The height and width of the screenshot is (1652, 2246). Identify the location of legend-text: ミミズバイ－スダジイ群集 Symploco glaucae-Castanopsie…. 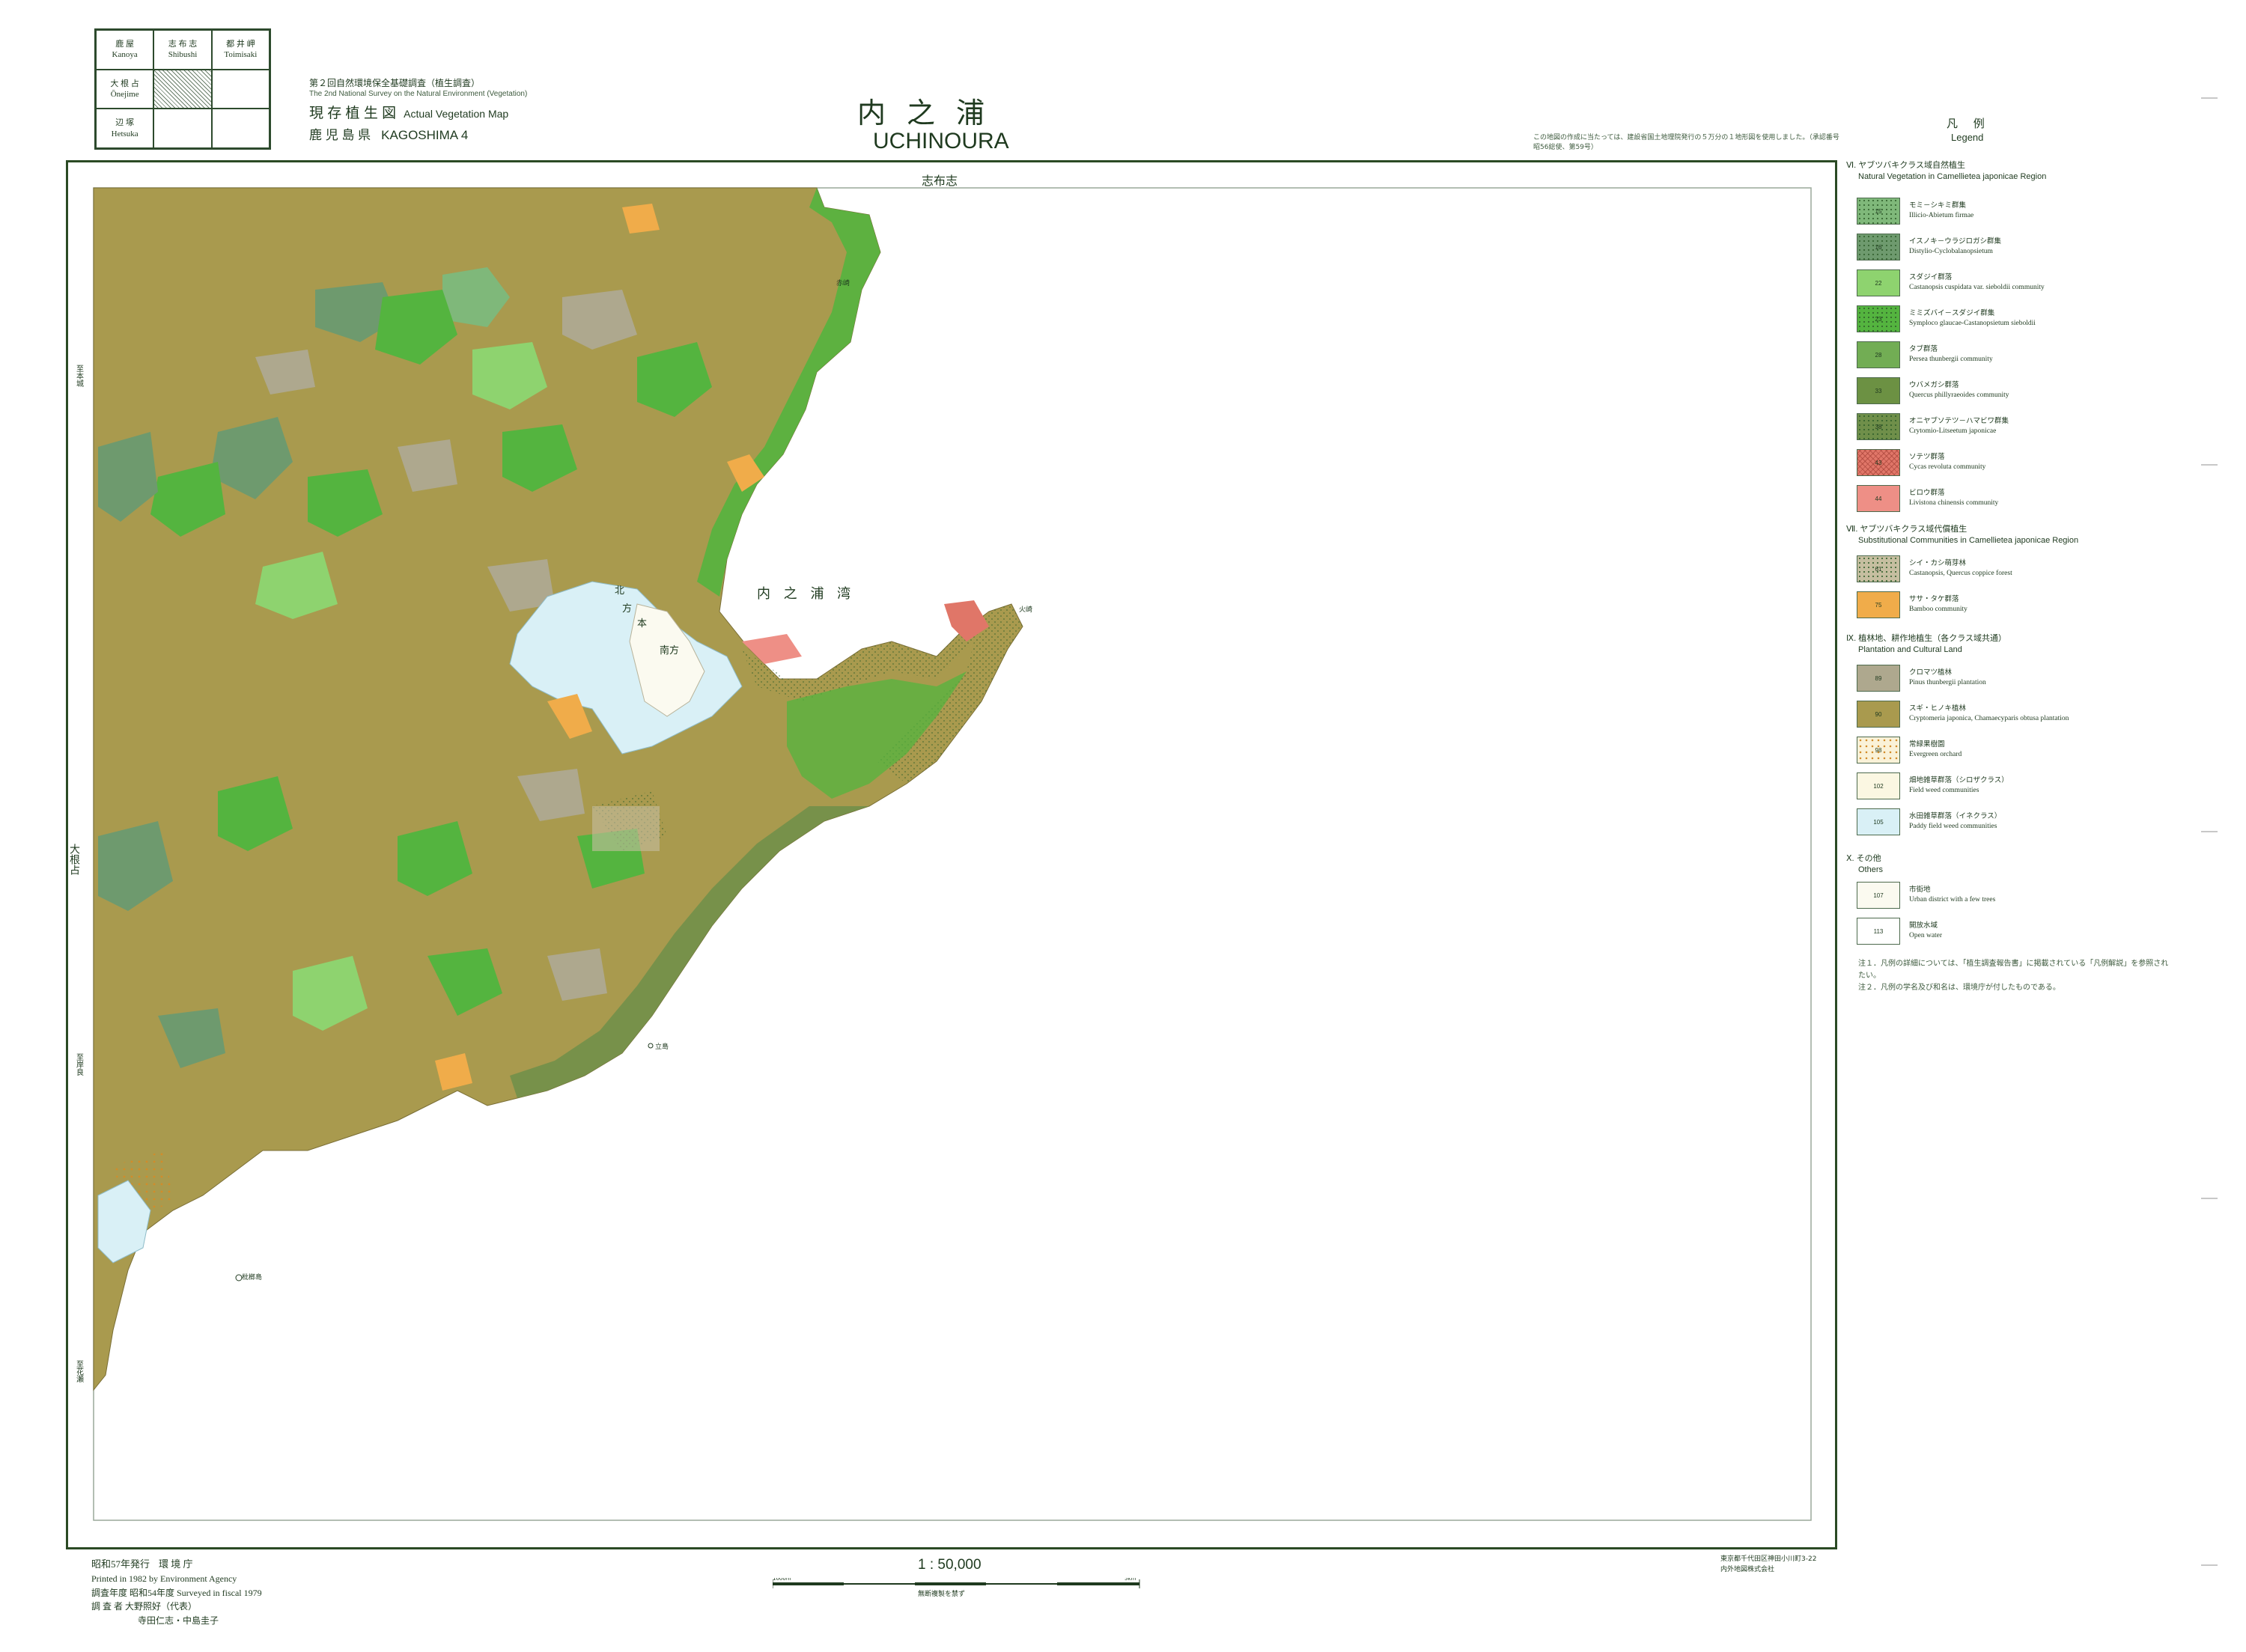
(1972, 318).